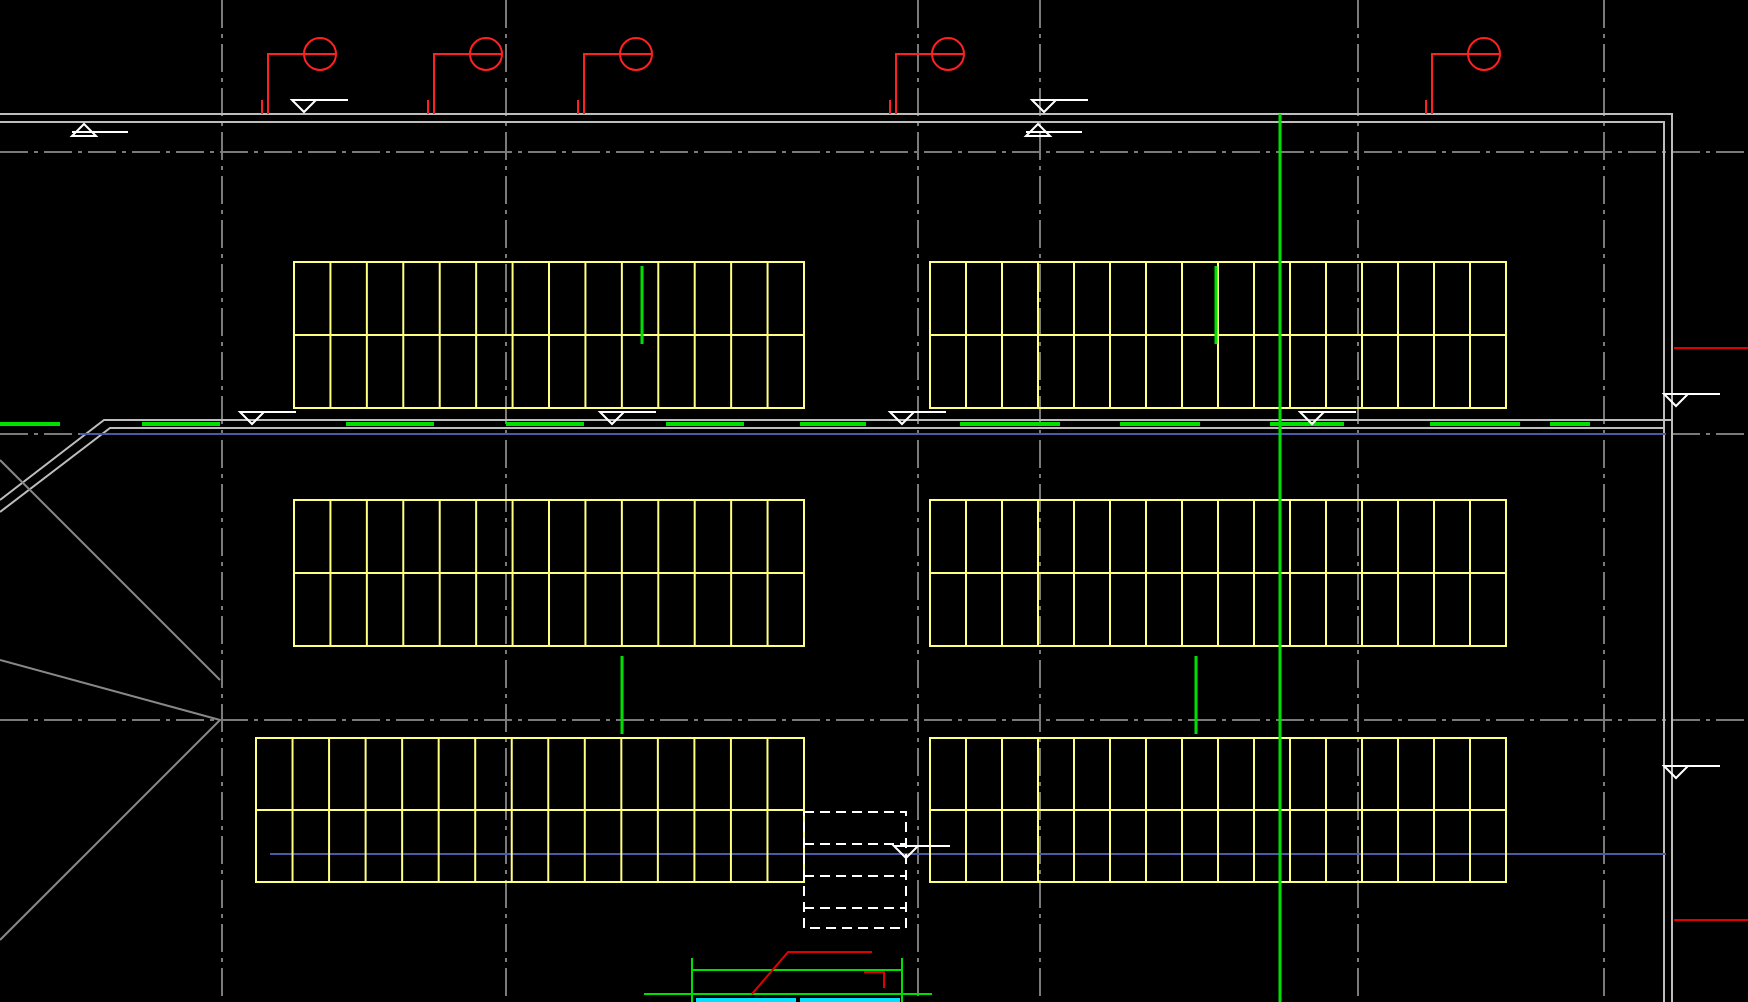 The width and height of the screenshot is (1748, 1002). What do you see at coordinates (855, 870) in the screenshot?
I see `stair-drawing` at bounding box center [855, 870].